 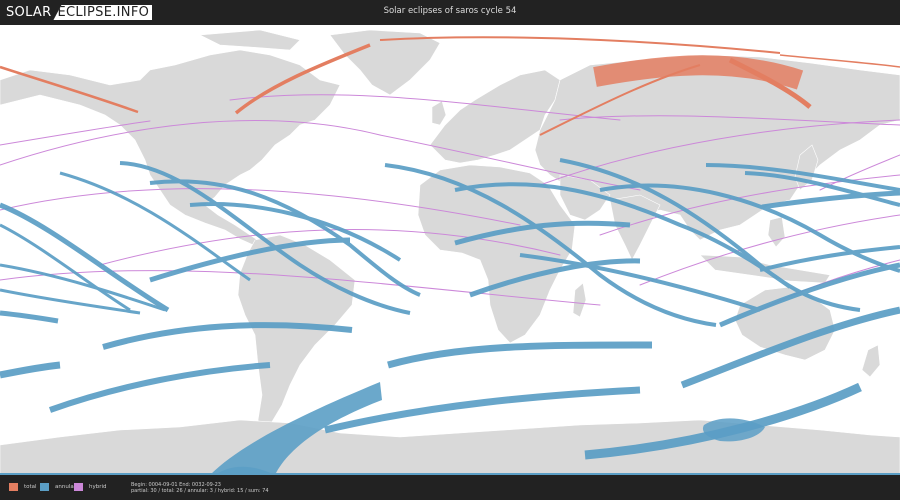 I want to click on legend-label-total: total, so click(x=30, y=487).